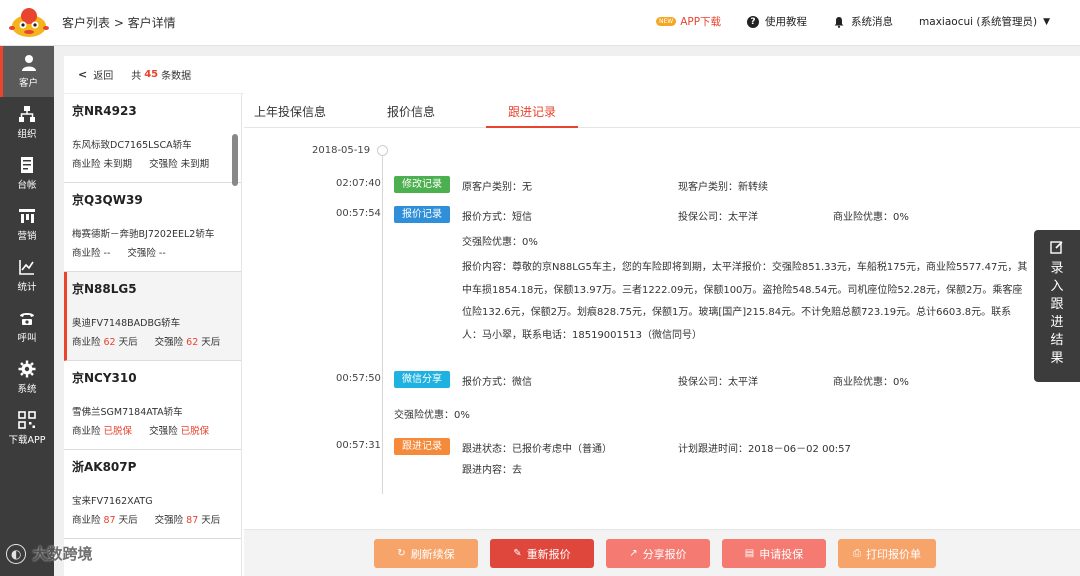 This screenshot has height=576, width=1080. What do you see at coordinates (658, 553) in the screenshot?
I see `share-quote-button: ↗ 分享报价` at bounding box center [658, 553].